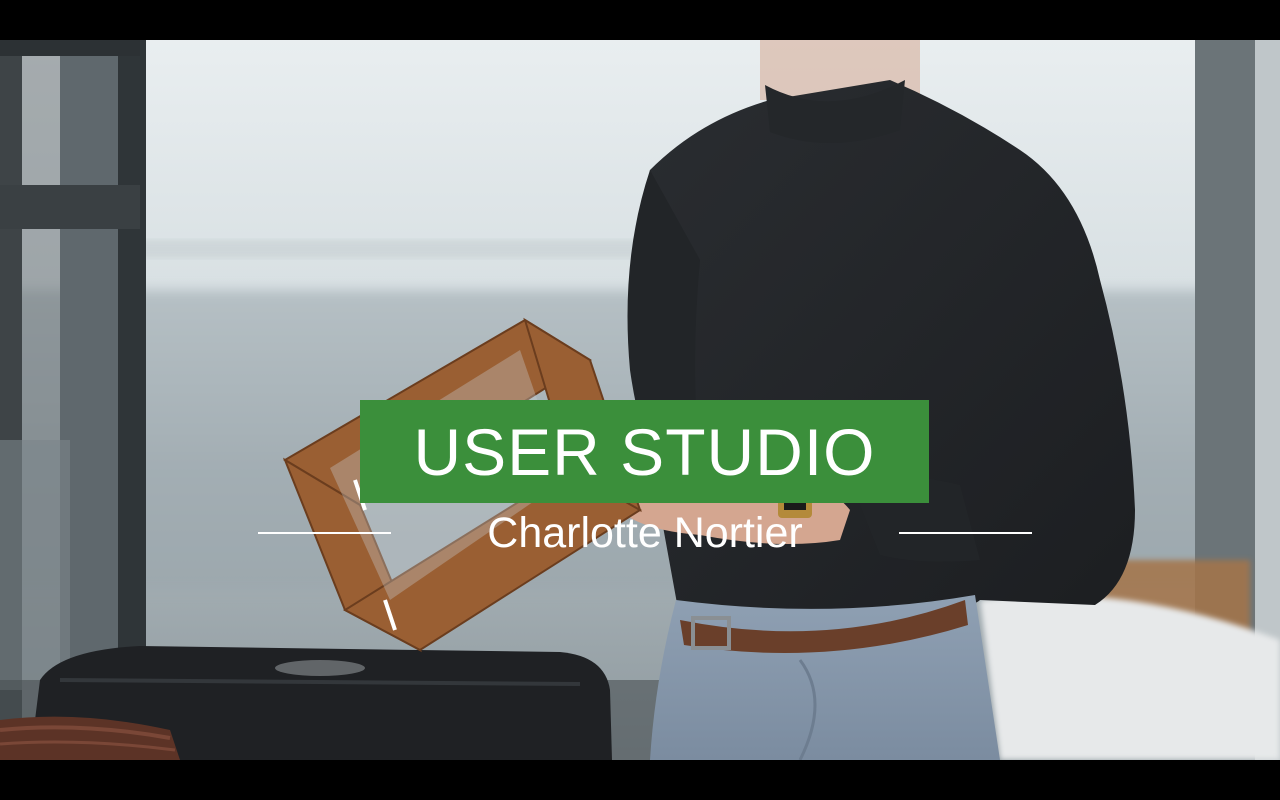  I want to click on title-banner: USER STUDIO, so click(644, 451).